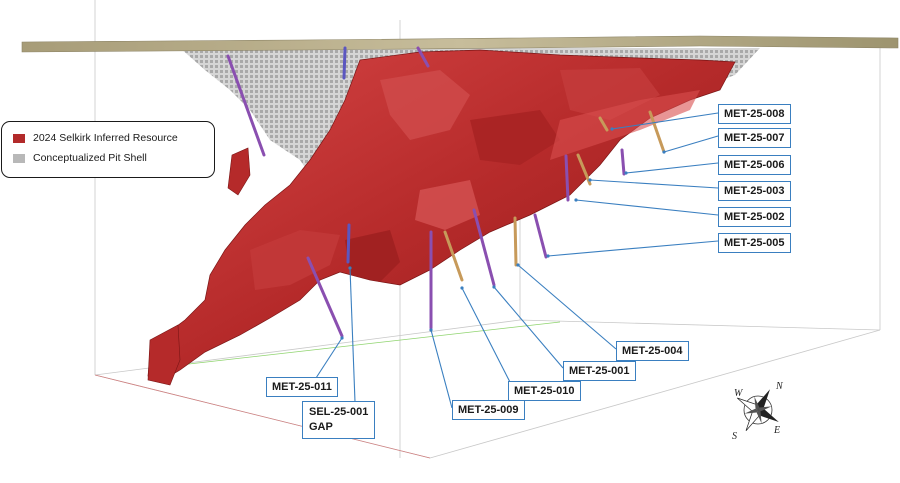 Image resolution: width=900 pixels, height=483 pixels. What do you see at coordinates (90, 158) in the screenshot?
I see `legend-label: Conceptualized Pit Shell` at bounding box center [90, 158].